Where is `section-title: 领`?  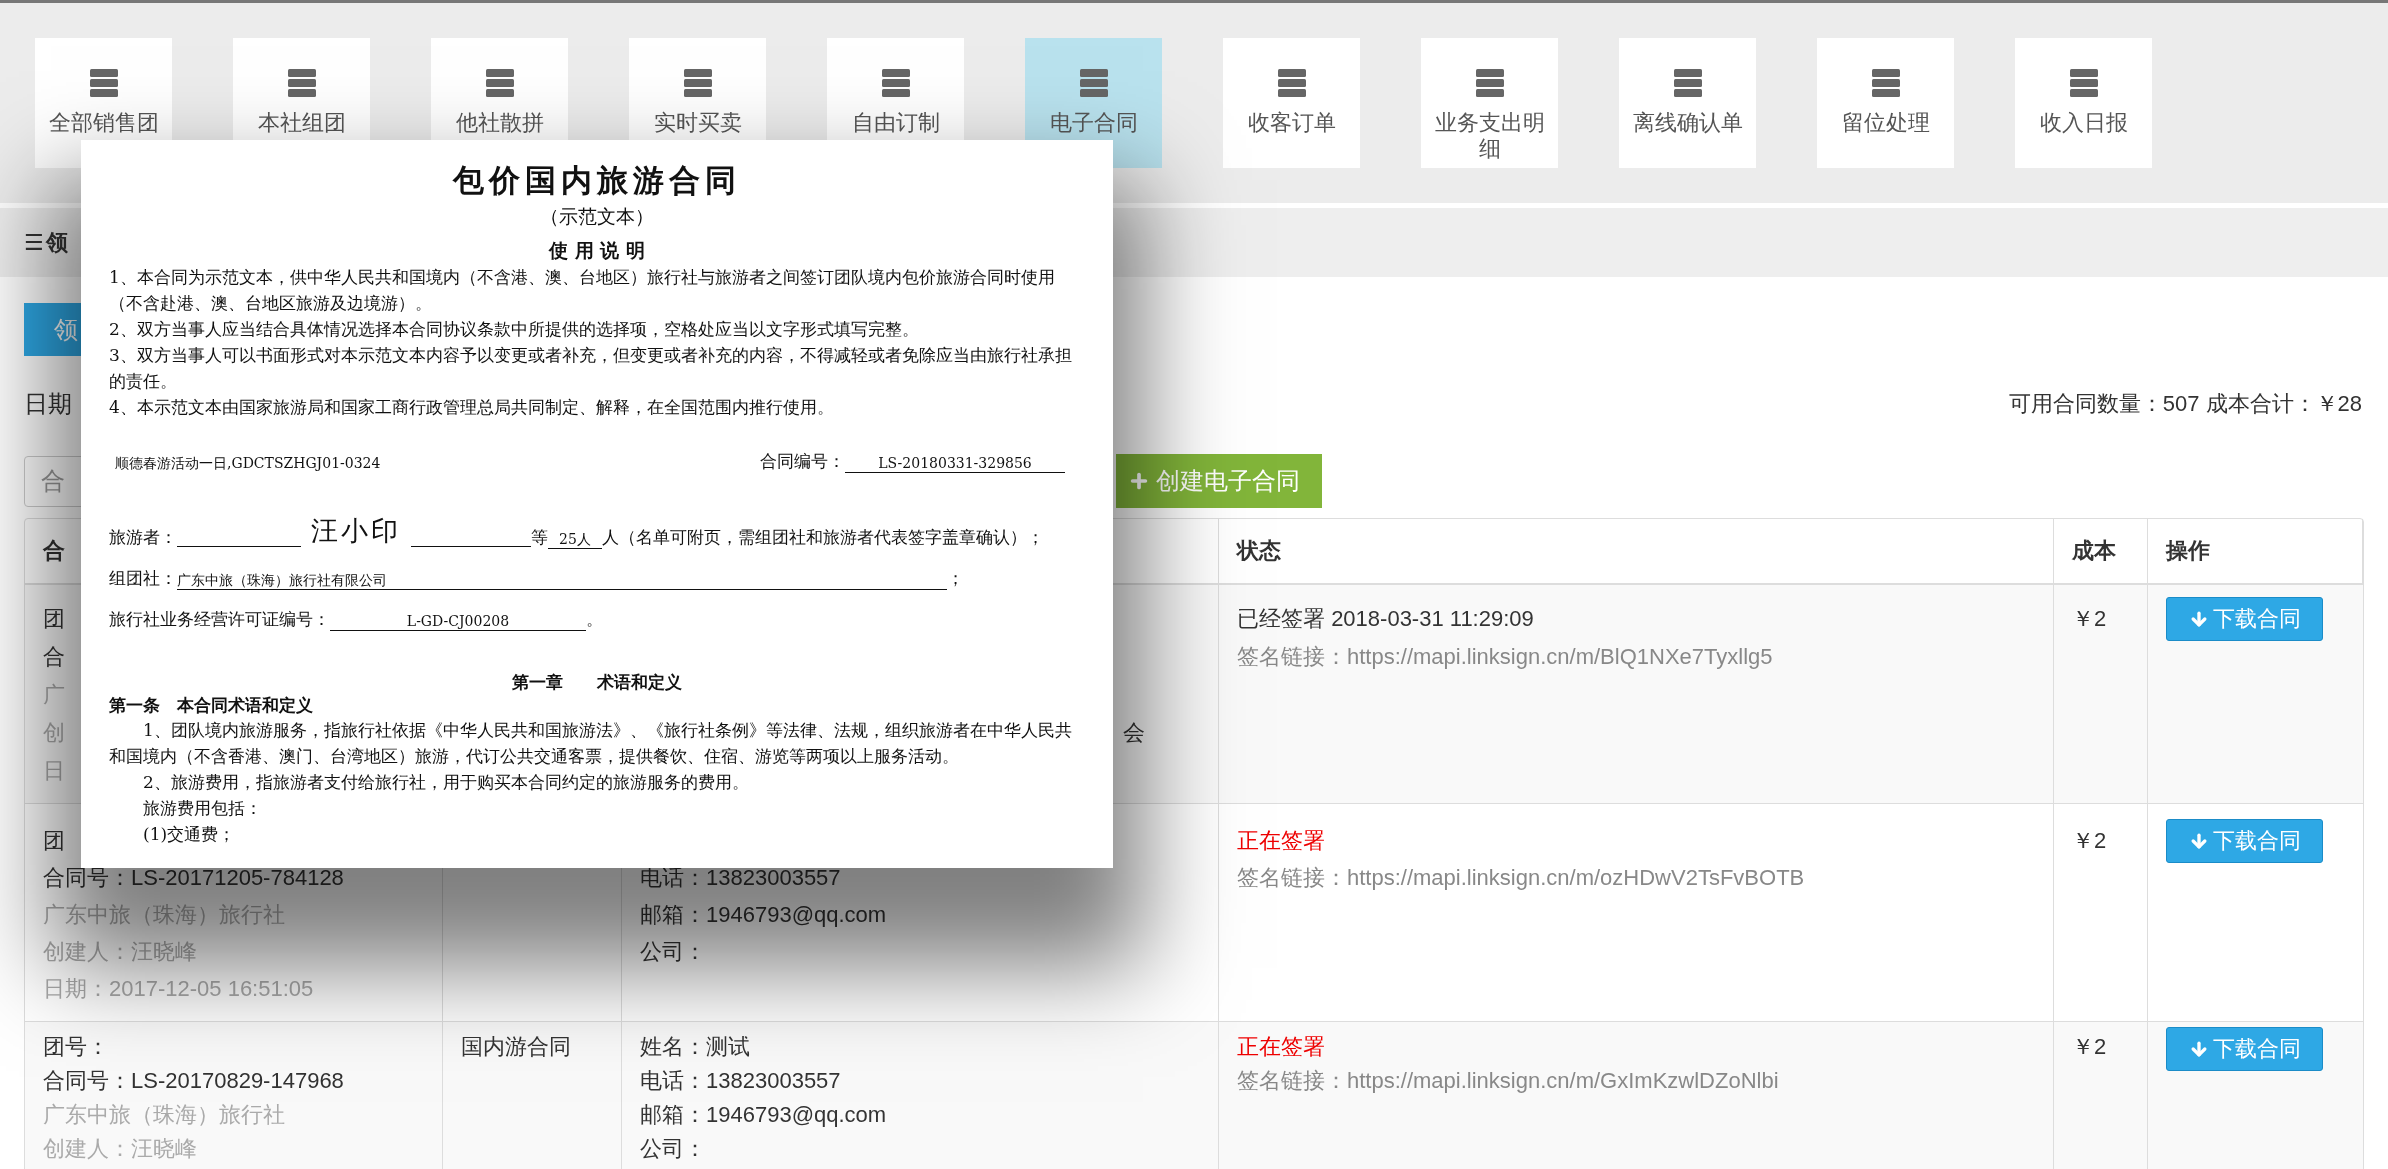
section-title: 领 is located at coordinates (56, 242).